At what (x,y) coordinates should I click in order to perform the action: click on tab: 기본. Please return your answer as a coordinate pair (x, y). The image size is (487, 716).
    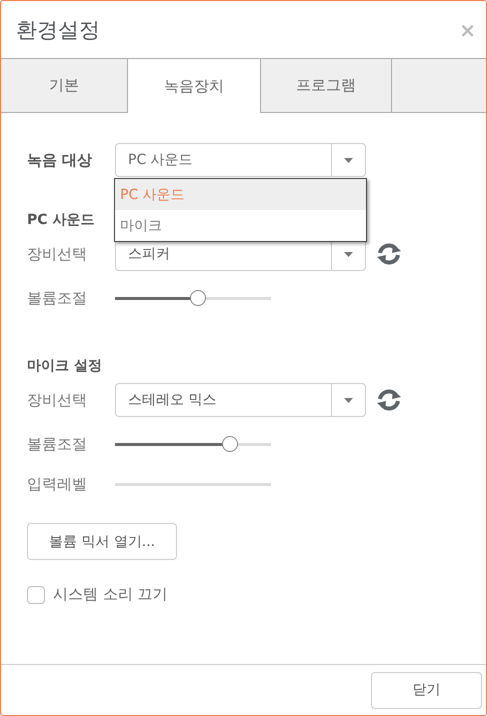
    Looking at the image, I should click on (64, 85).